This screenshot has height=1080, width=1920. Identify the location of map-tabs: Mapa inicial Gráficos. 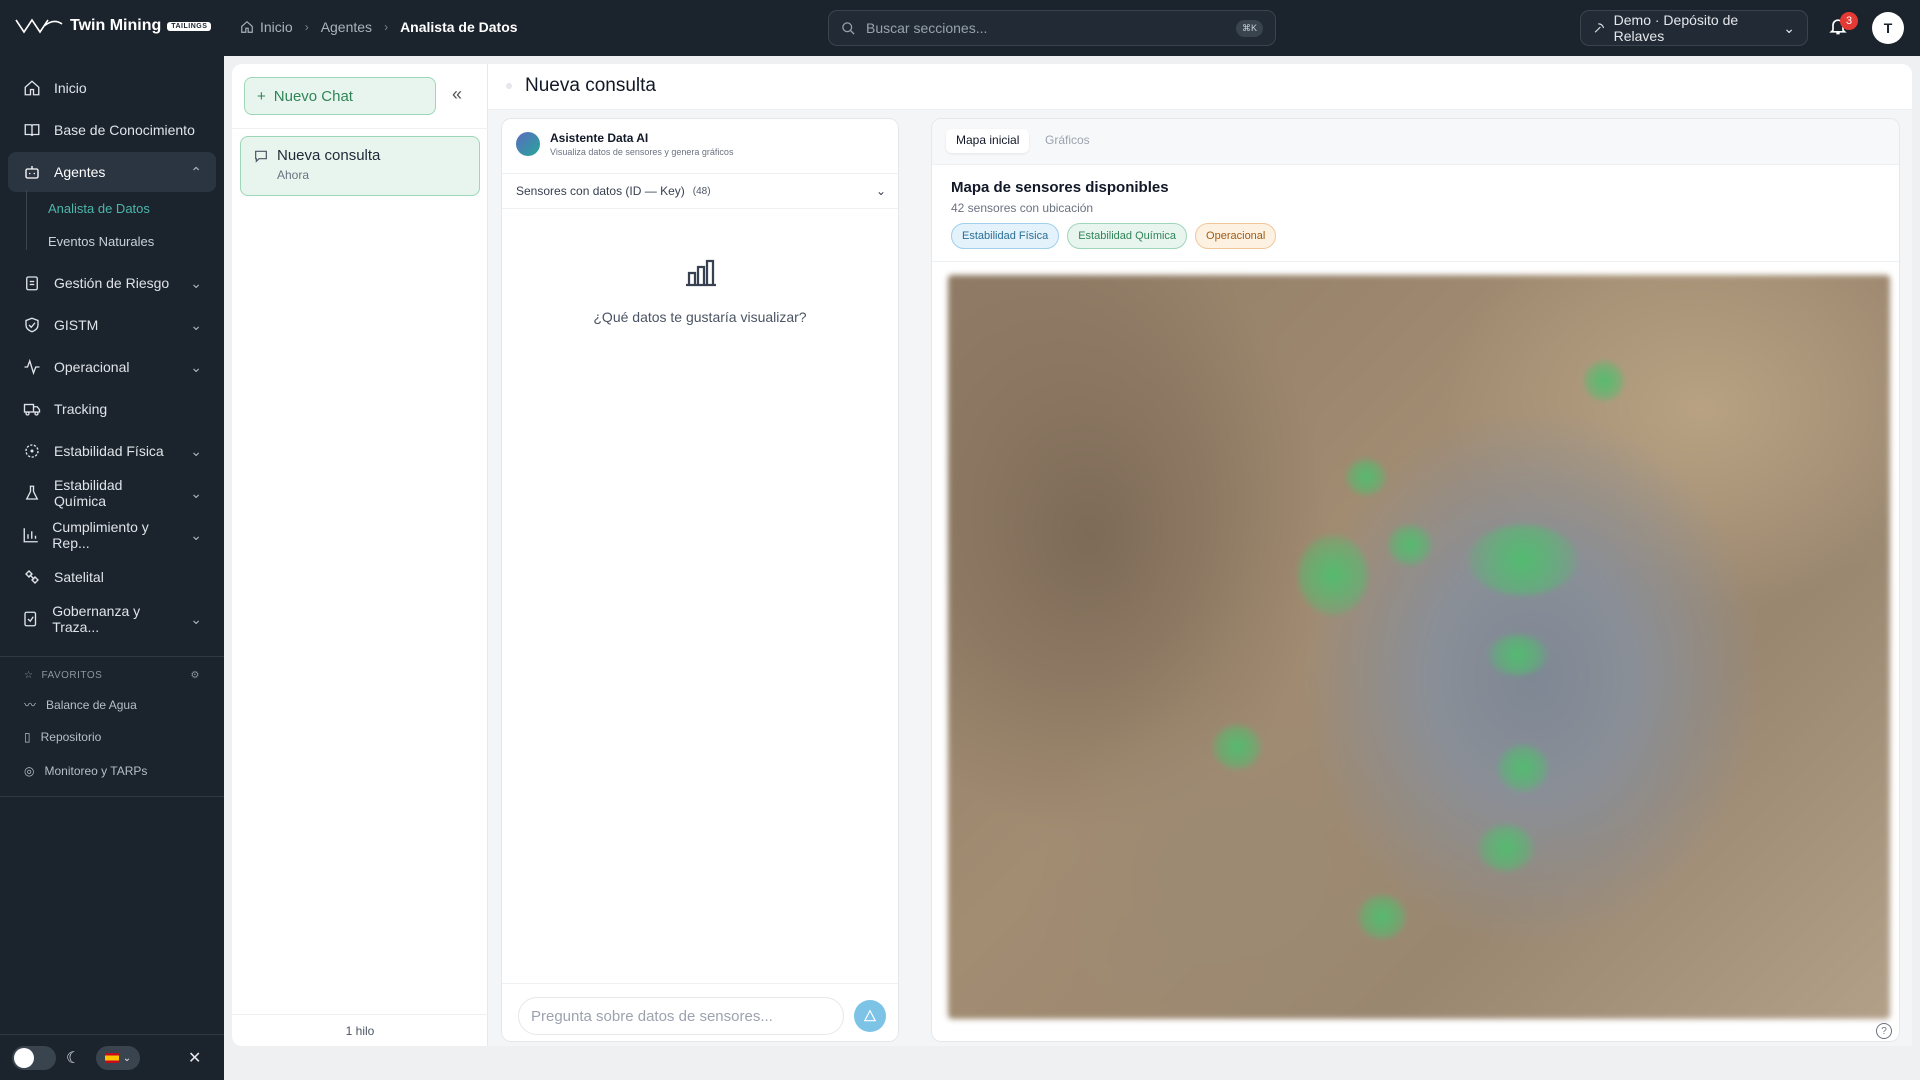
(1415, 142).